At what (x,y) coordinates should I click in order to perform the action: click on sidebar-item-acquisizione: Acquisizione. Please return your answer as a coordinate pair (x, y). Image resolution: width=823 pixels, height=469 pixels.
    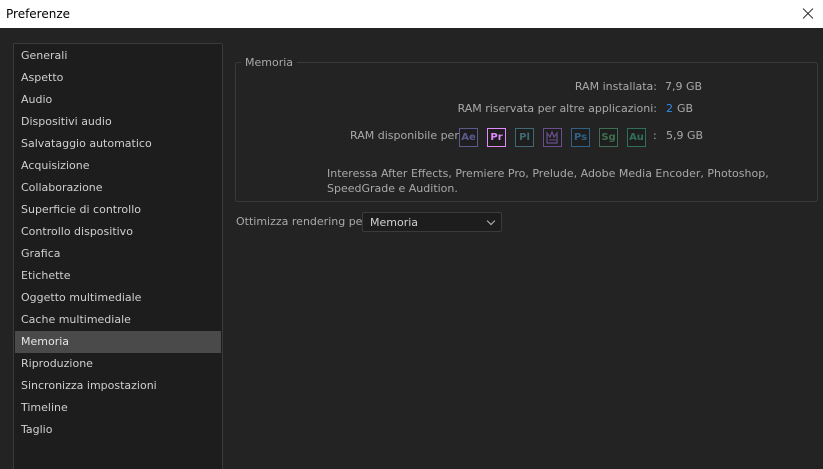
    Looking at the image, I should click on (118, 166).